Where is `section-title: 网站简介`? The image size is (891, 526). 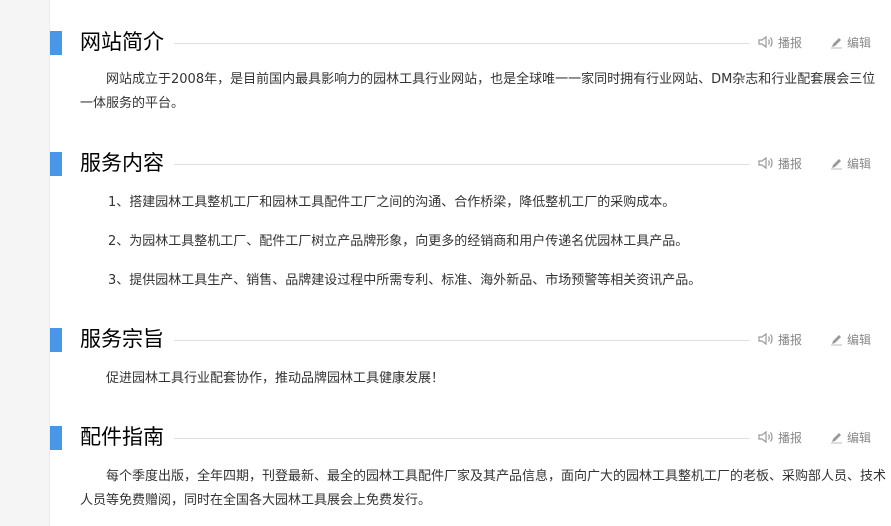 section-title: 网站简介 is located at coordinates (122, 42).